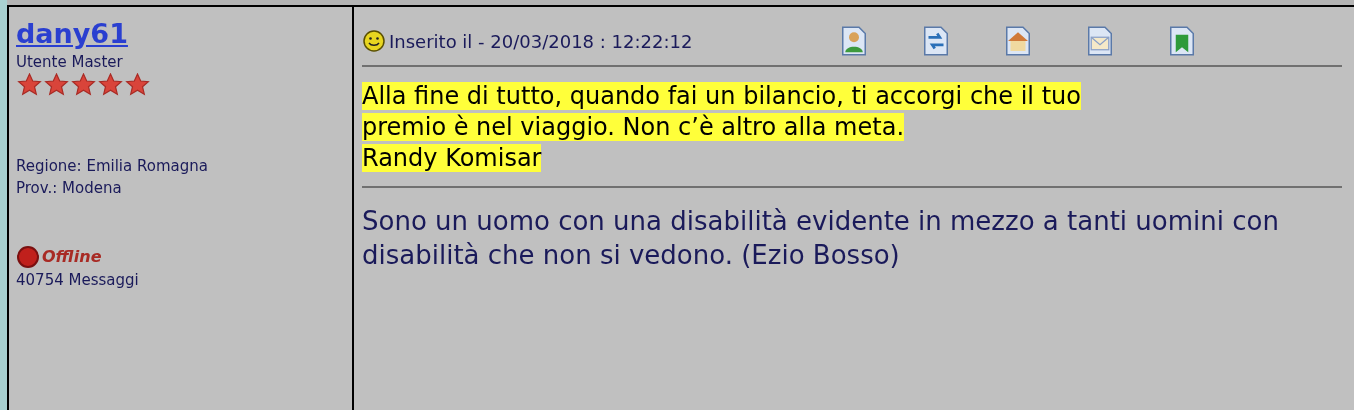 The height and width of the screenshot is (410, 1354). I want to click on quote-icon, so click(936, 41).